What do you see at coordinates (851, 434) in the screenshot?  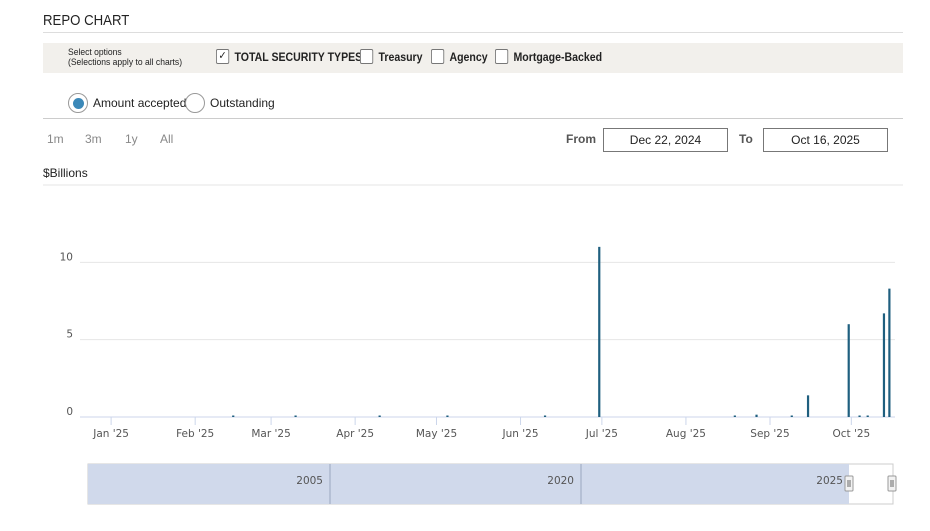 I see `x-tick-label: Oct '25` at bounding box center [851, 434].